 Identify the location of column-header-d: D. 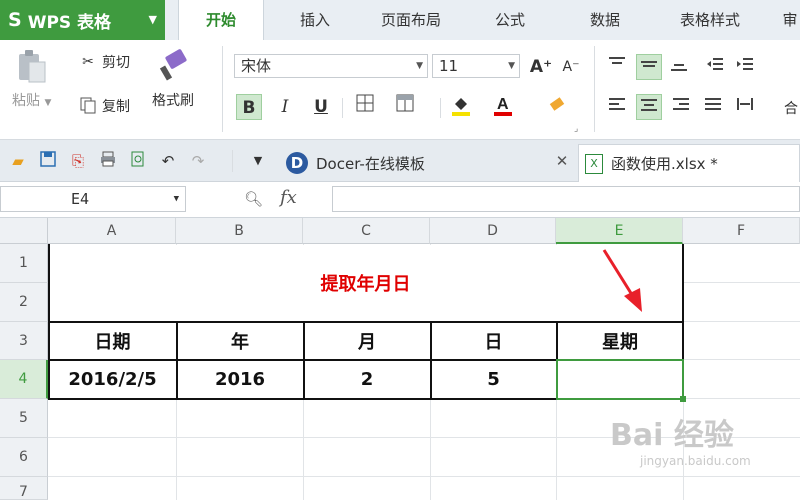
(493, 231).